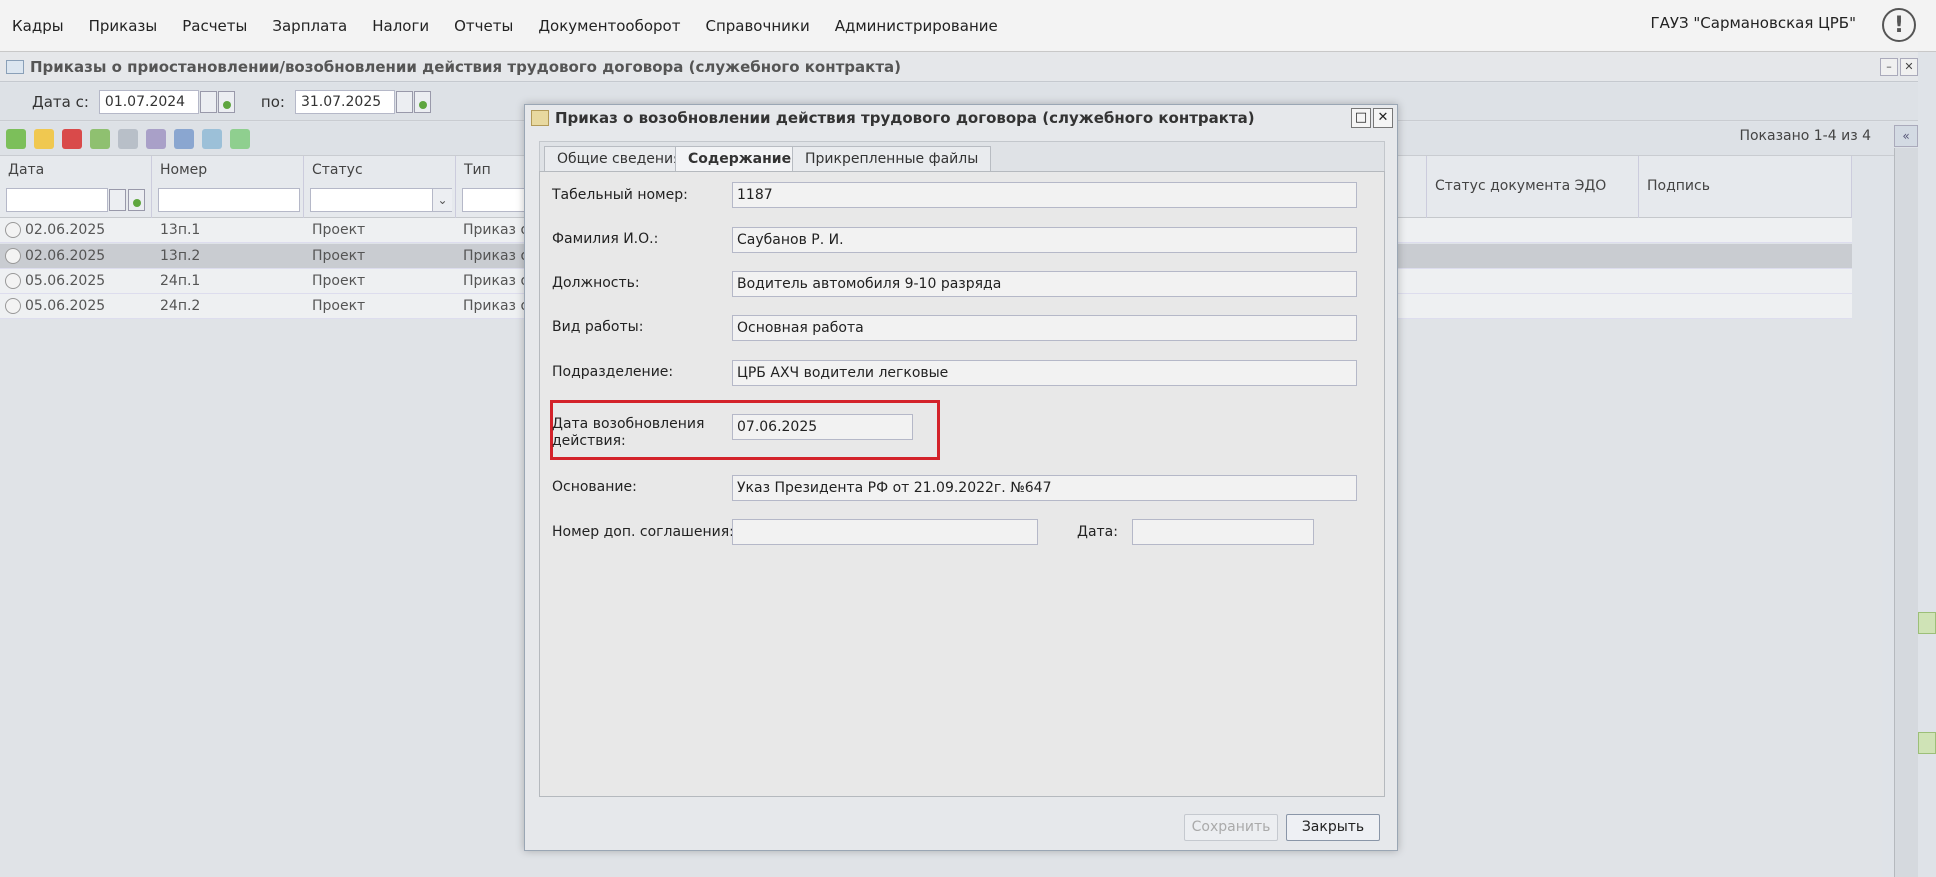  Describe the element at coordinates (184, 138) in the screenshot. I see `print-icon` at that location.